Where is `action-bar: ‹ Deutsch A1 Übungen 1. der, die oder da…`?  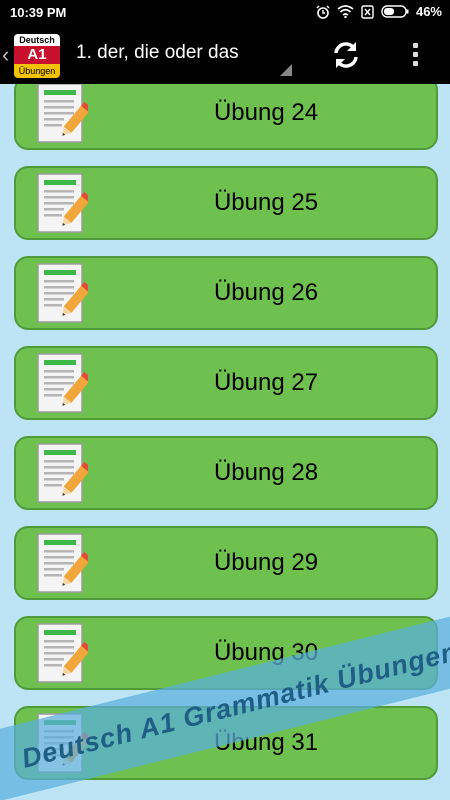
action-bar: ‹ Deutsch A1 Übungen 1. der, die oder da… is located at coordinates (225, 55).